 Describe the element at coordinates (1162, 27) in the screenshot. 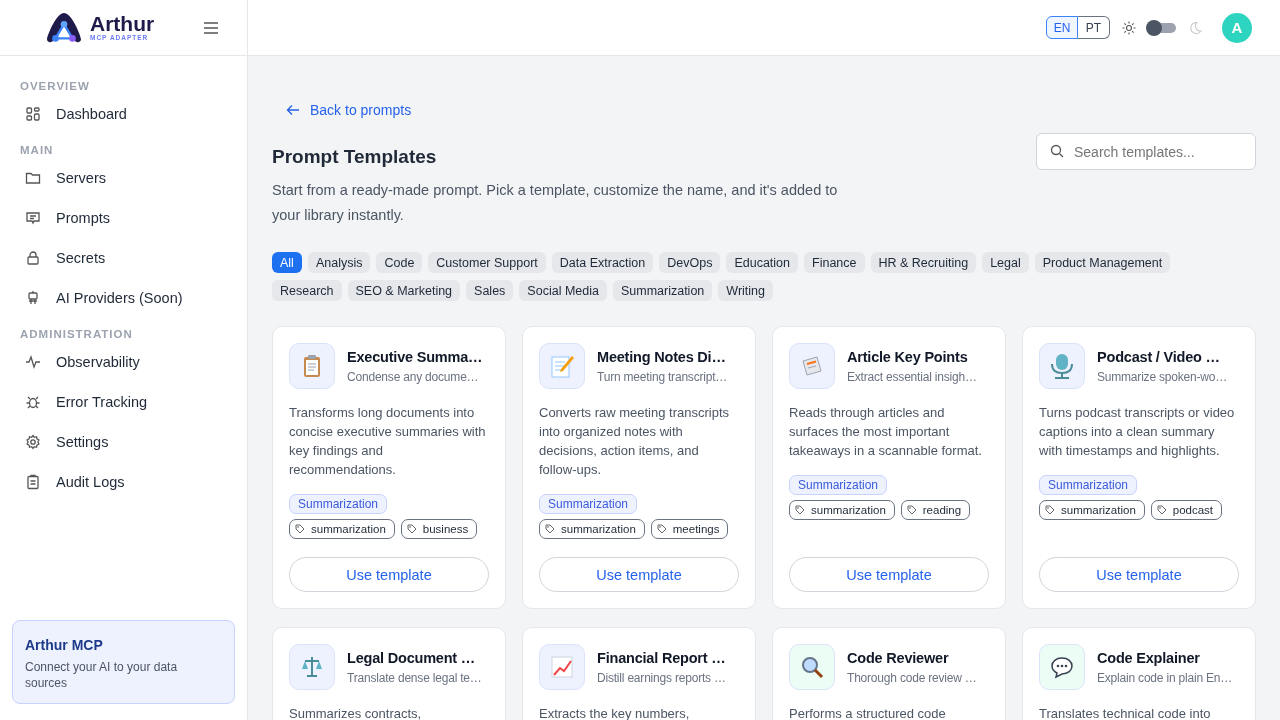

I see `theme-toggle` at that location.